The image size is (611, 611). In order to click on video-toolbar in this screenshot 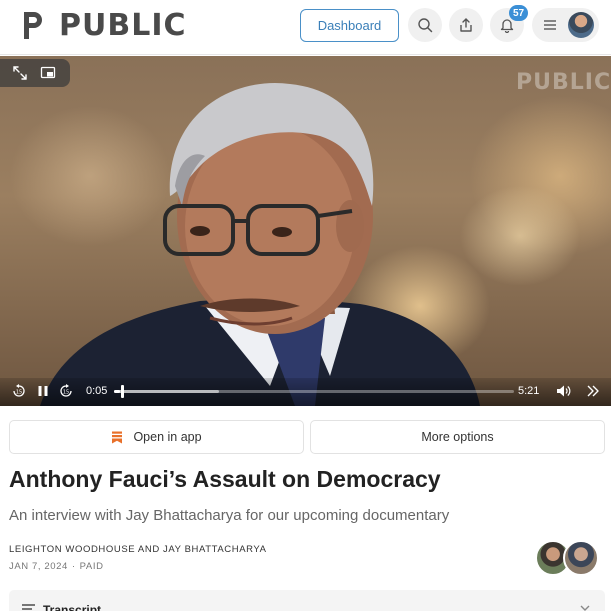, I will do `click(35, 73)`.